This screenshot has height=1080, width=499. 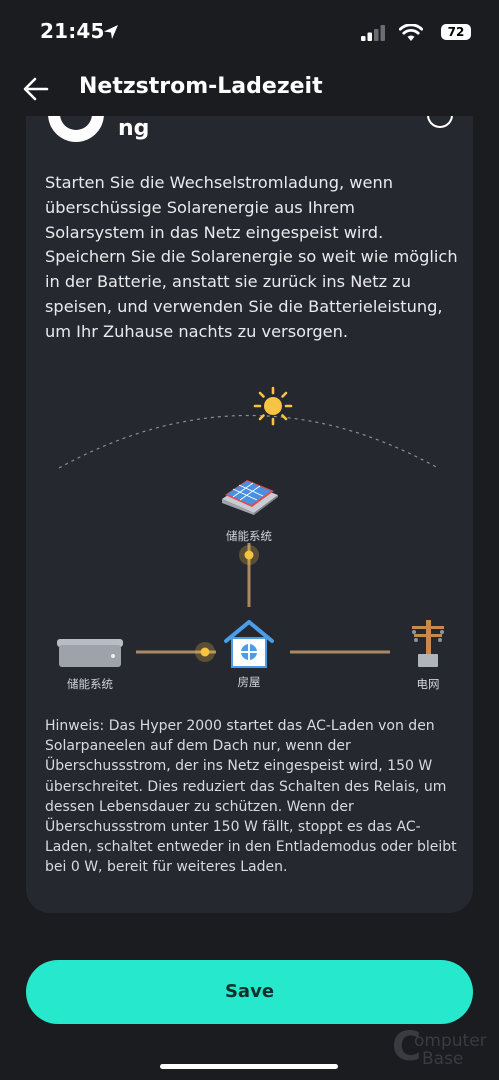 I want to click on house-icon, so click(x=249, y=644).